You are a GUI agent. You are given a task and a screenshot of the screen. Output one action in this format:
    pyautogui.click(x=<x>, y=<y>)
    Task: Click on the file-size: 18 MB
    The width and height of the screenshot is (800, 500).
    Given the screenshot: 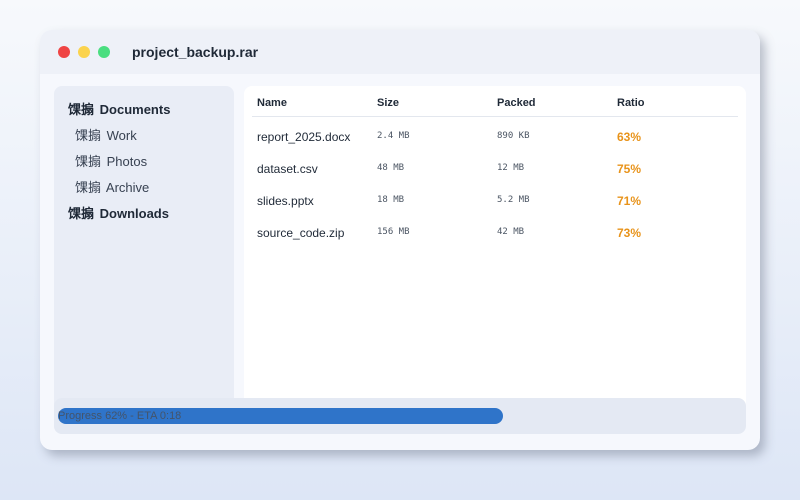 What is the action you would take?
    pyautogui.click(x=391, y=200)
    